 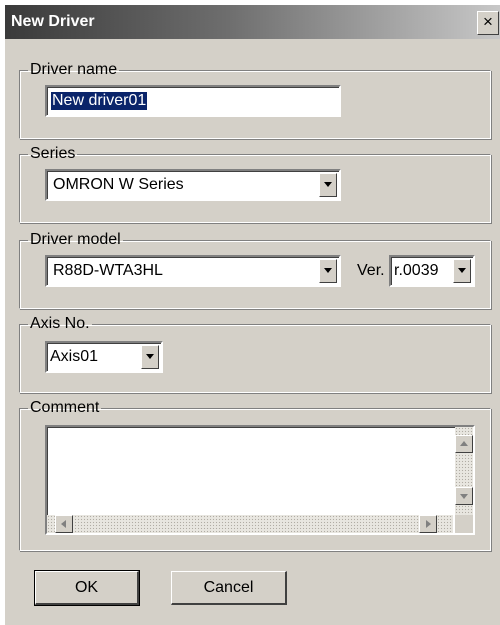 What do you see at coordinates (371, 270) in the screenshot?
I see `version-label: Ver.` at bounding box center [371, 270].